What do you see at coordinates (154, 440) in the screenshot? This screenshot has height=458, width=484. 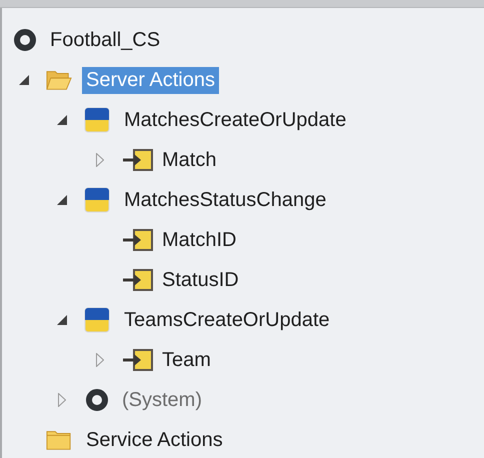 I see `tree-item: Service Actions` at bounding box center [154, 440].